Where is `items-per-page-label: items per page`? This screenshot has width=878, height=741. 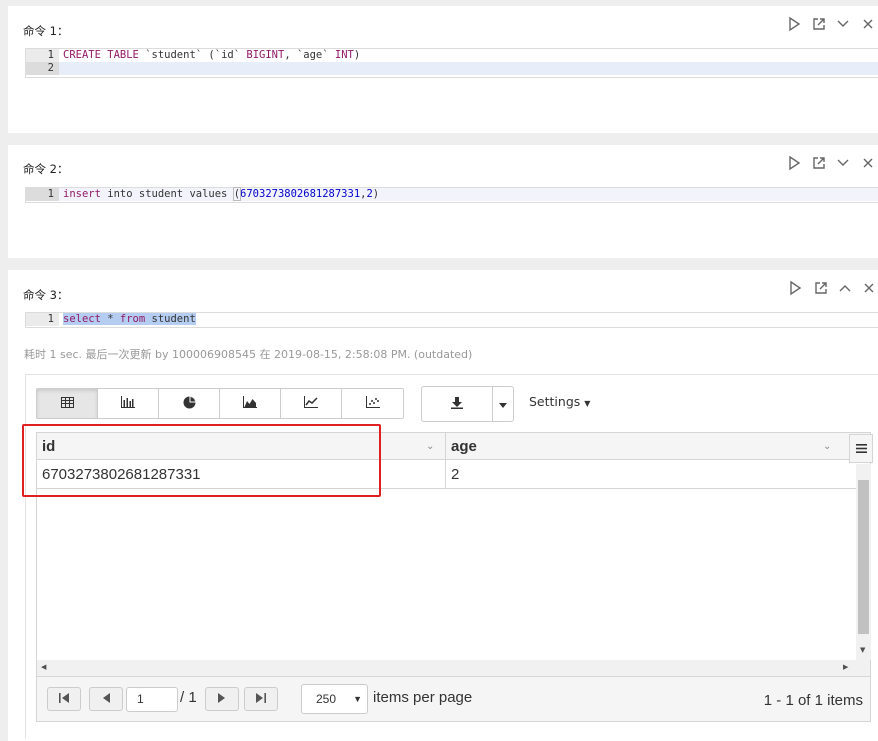 items-per-page-label: items per page is located at coordinates (423, 697).